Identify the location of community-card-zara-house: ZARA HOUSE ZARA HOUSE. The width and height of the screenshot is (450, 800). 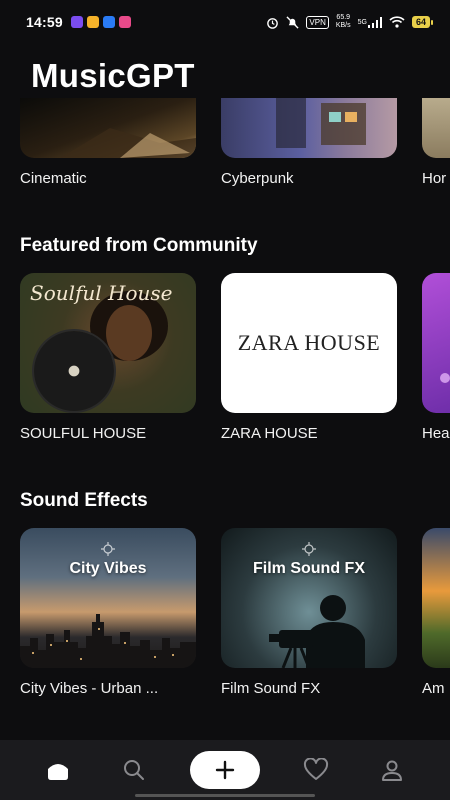
(309, 357).